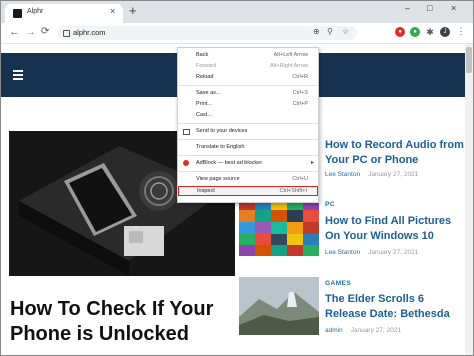 The width and height of the screenshot is (474, 356). I want to click on new-tab-button: +, so click(133, 11).